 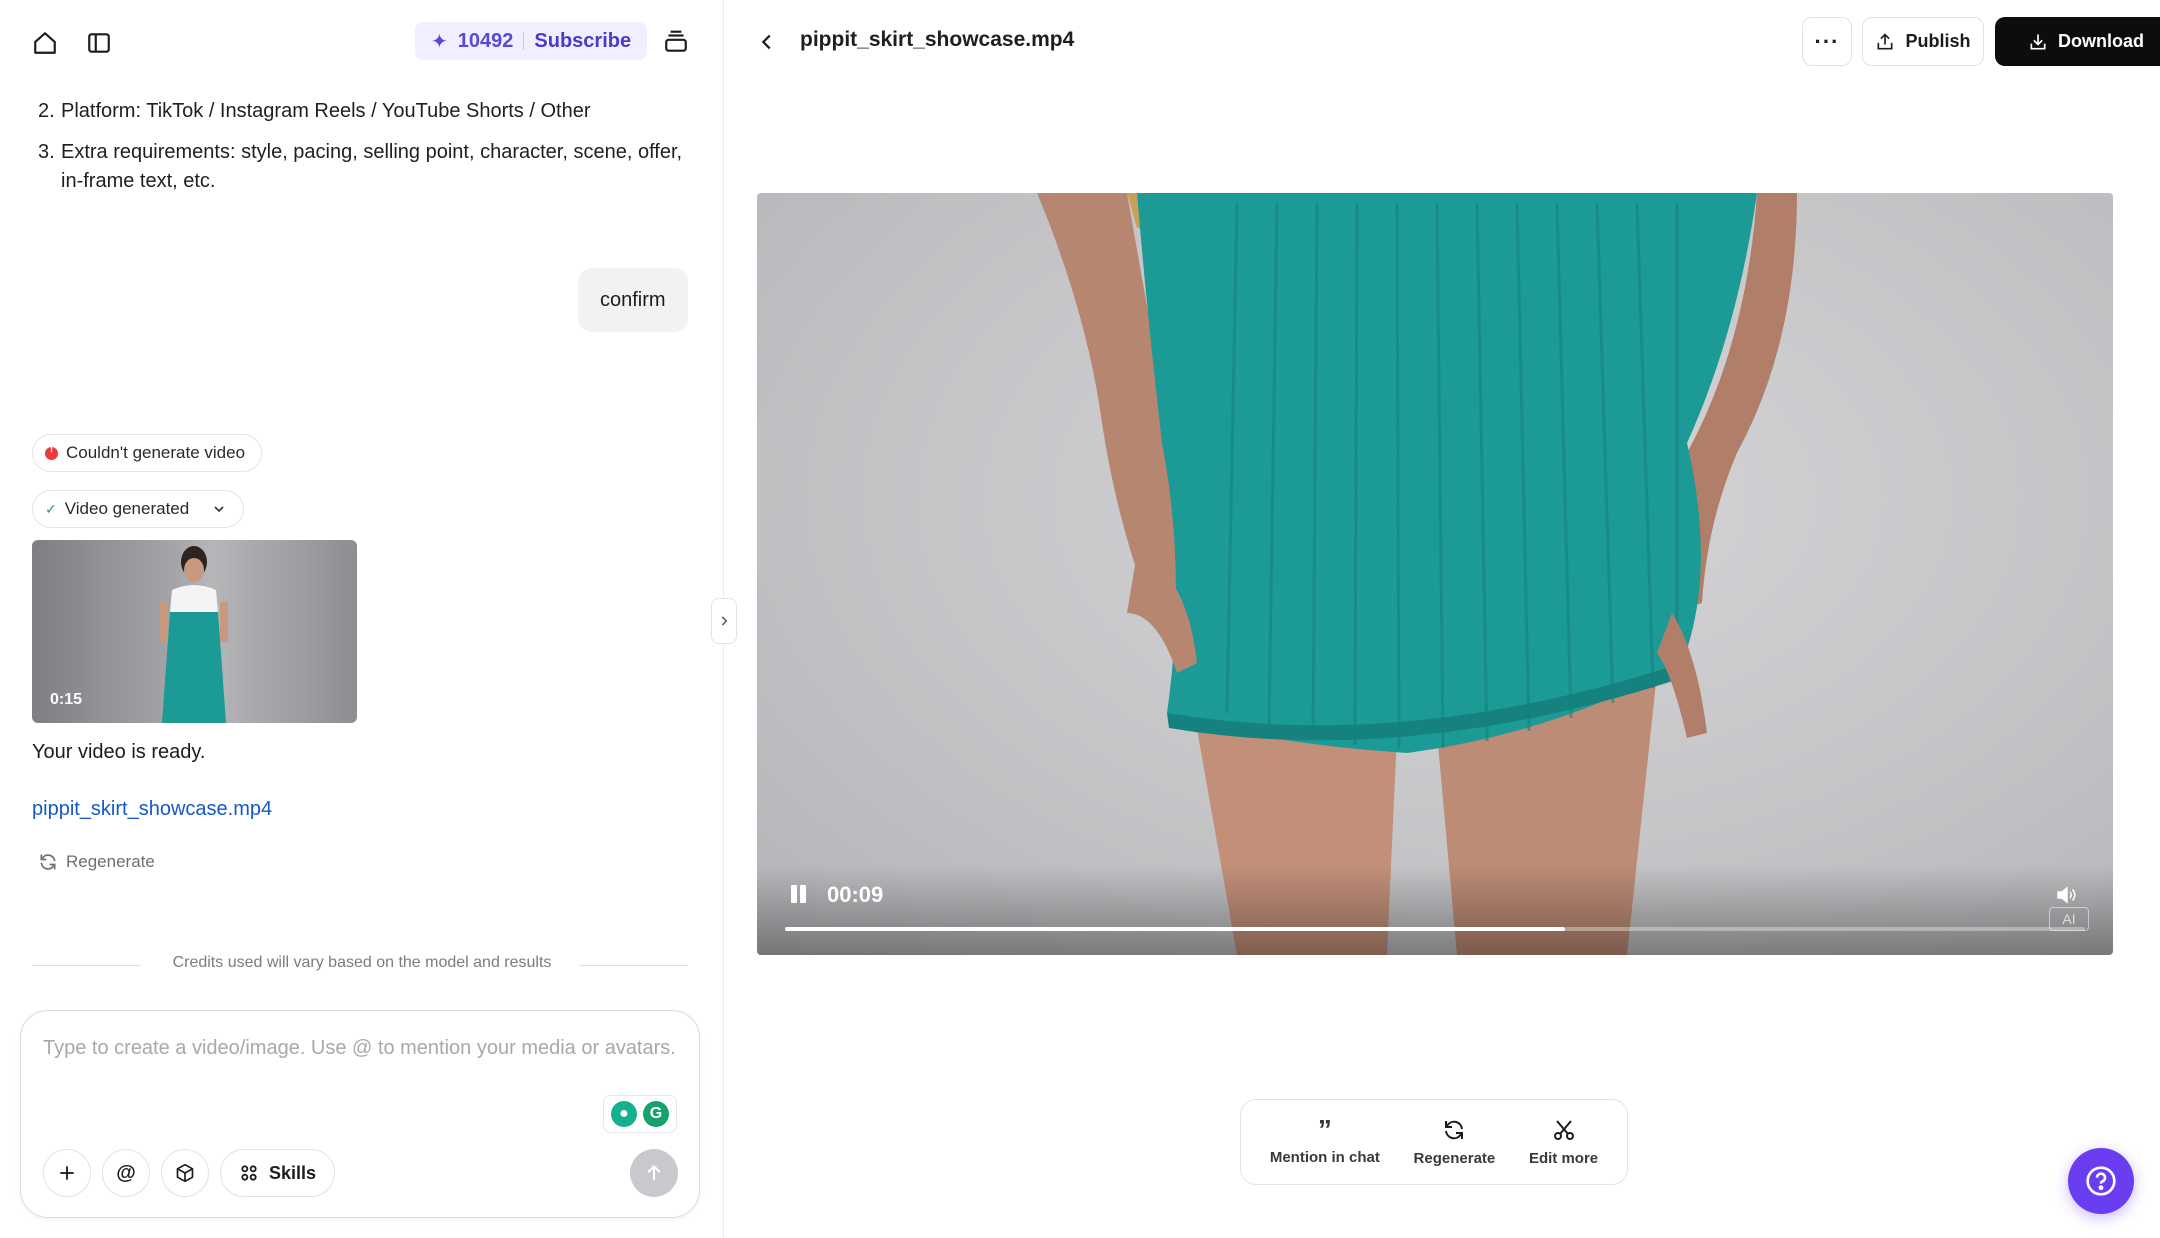 I want to click on help-icon, so click(x=2101, y=1181).